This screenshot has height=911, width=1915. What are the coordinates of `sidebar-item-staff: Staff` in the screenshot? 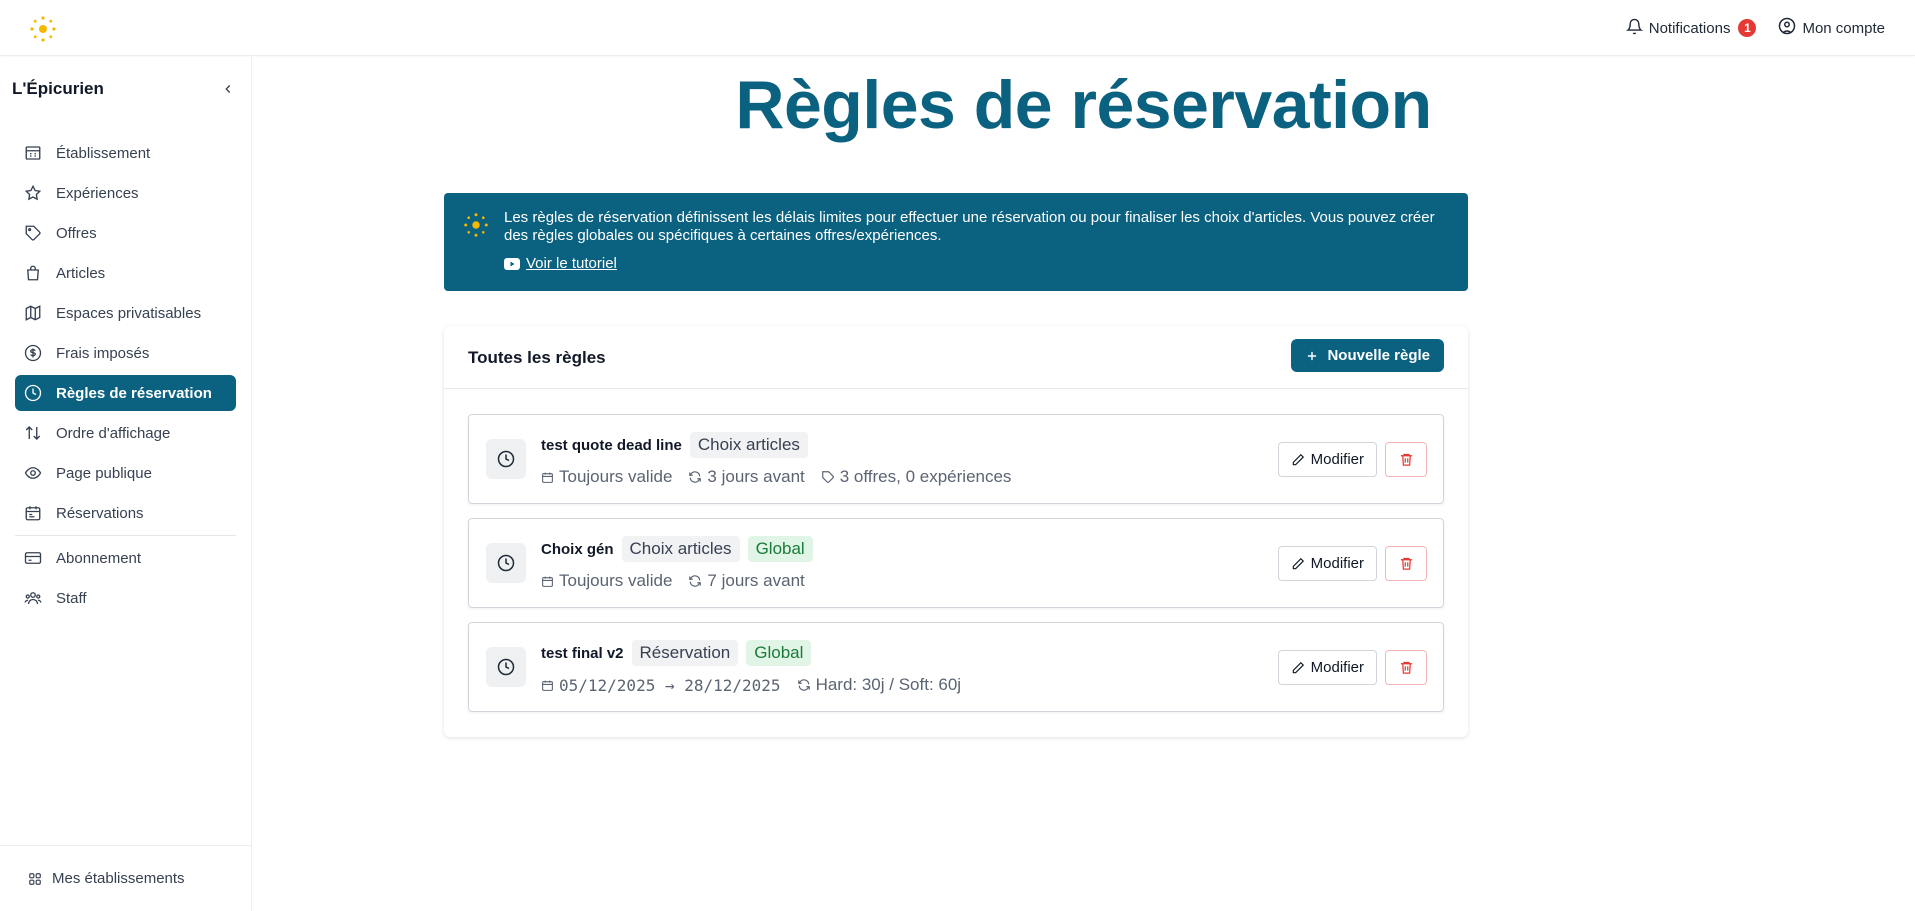 It's located at (125, 598).